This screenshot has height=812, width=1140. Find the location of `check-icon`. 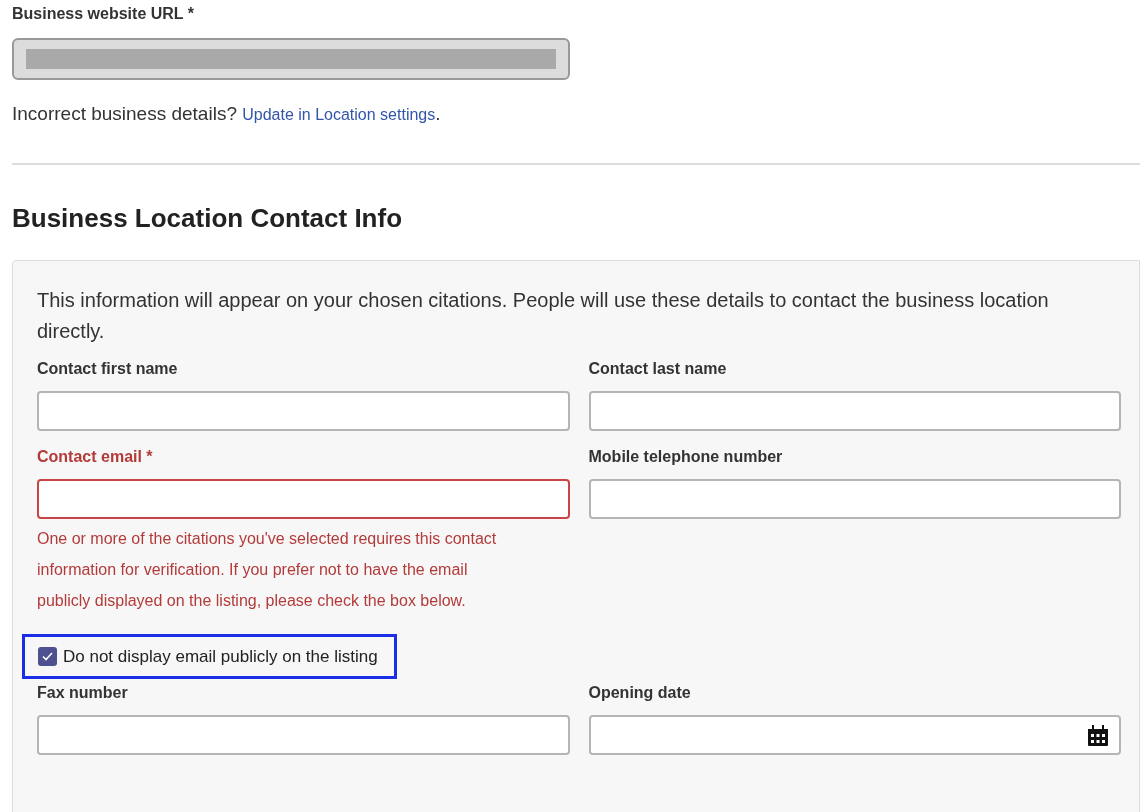

check-icon is located at coordinates (47, 656).